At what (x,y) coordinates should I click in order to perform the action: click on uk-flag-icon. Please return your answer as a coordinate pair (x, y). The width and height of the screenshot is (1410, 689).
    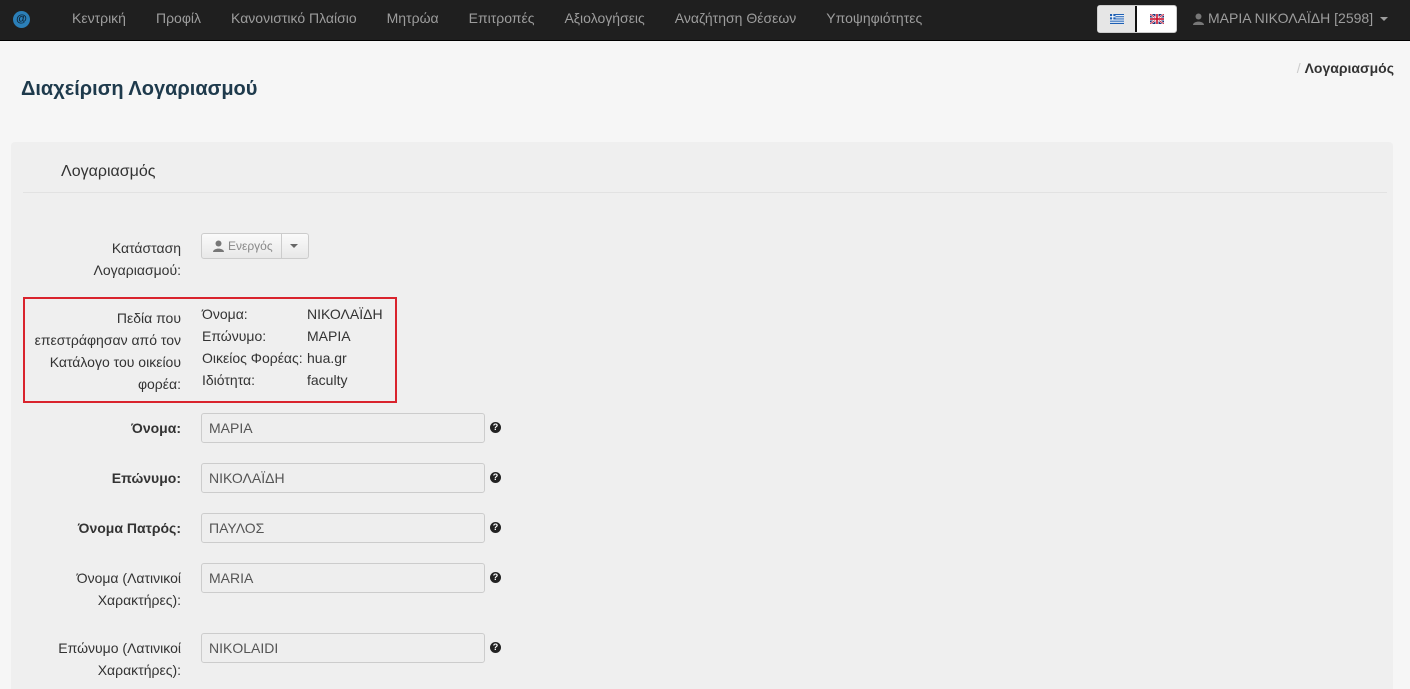
    Looking at the image, I should click on (1156, 19).